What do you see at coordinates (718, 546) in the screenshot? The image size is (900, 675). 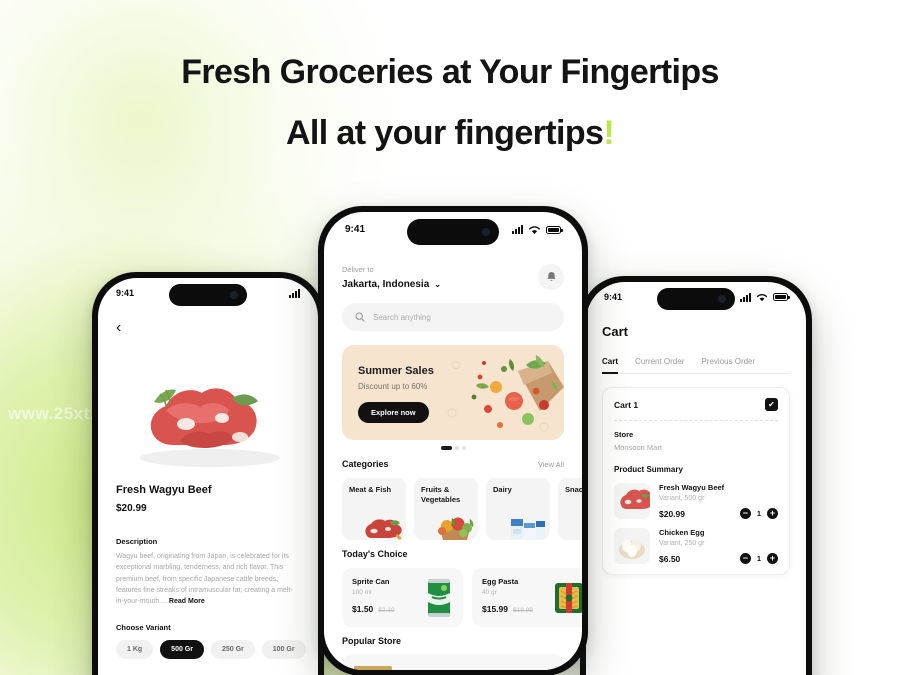 I see `cart-item-info: Chicken Egg Variant, 250 gr $6.50 − 1 +` at bounding box center [718, 546].